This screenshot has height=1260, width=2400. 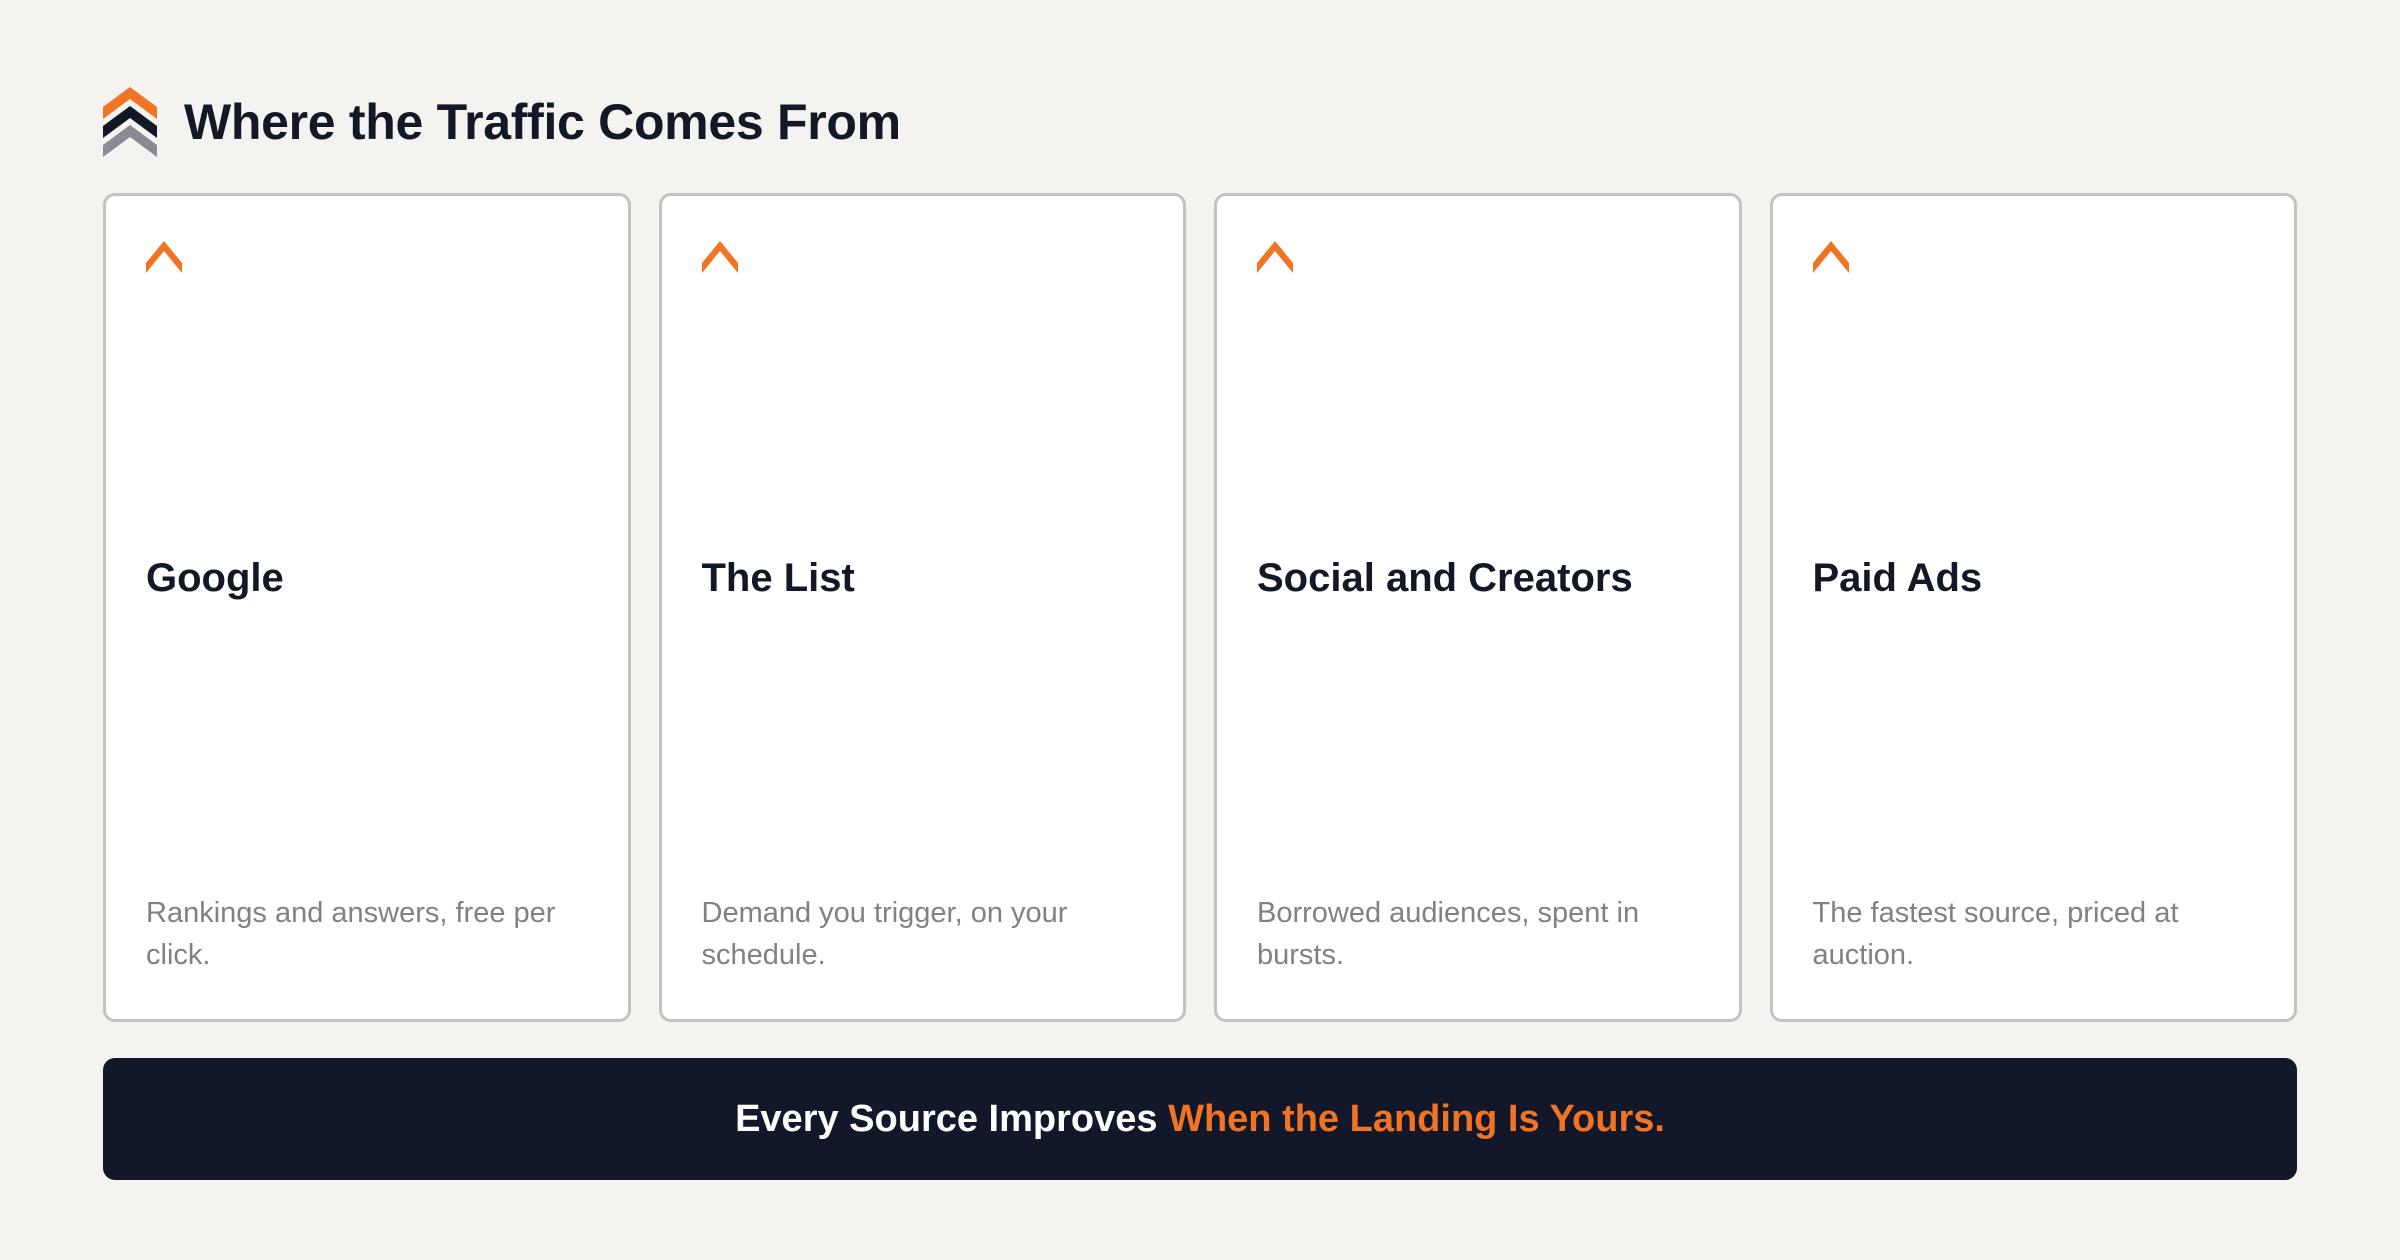 What do you see at coordinates (1445, 578) in the screenshot?
I see `card-title: Social and Creators` at bounding box center [1445, 578].